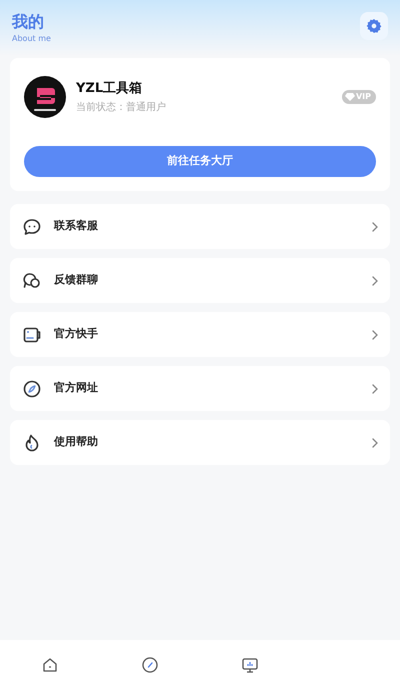 This screenshot has width=400, height=690. Describe the element at coordinates (32, 334) in the screenshot. I see `id-card-icon` at that location.